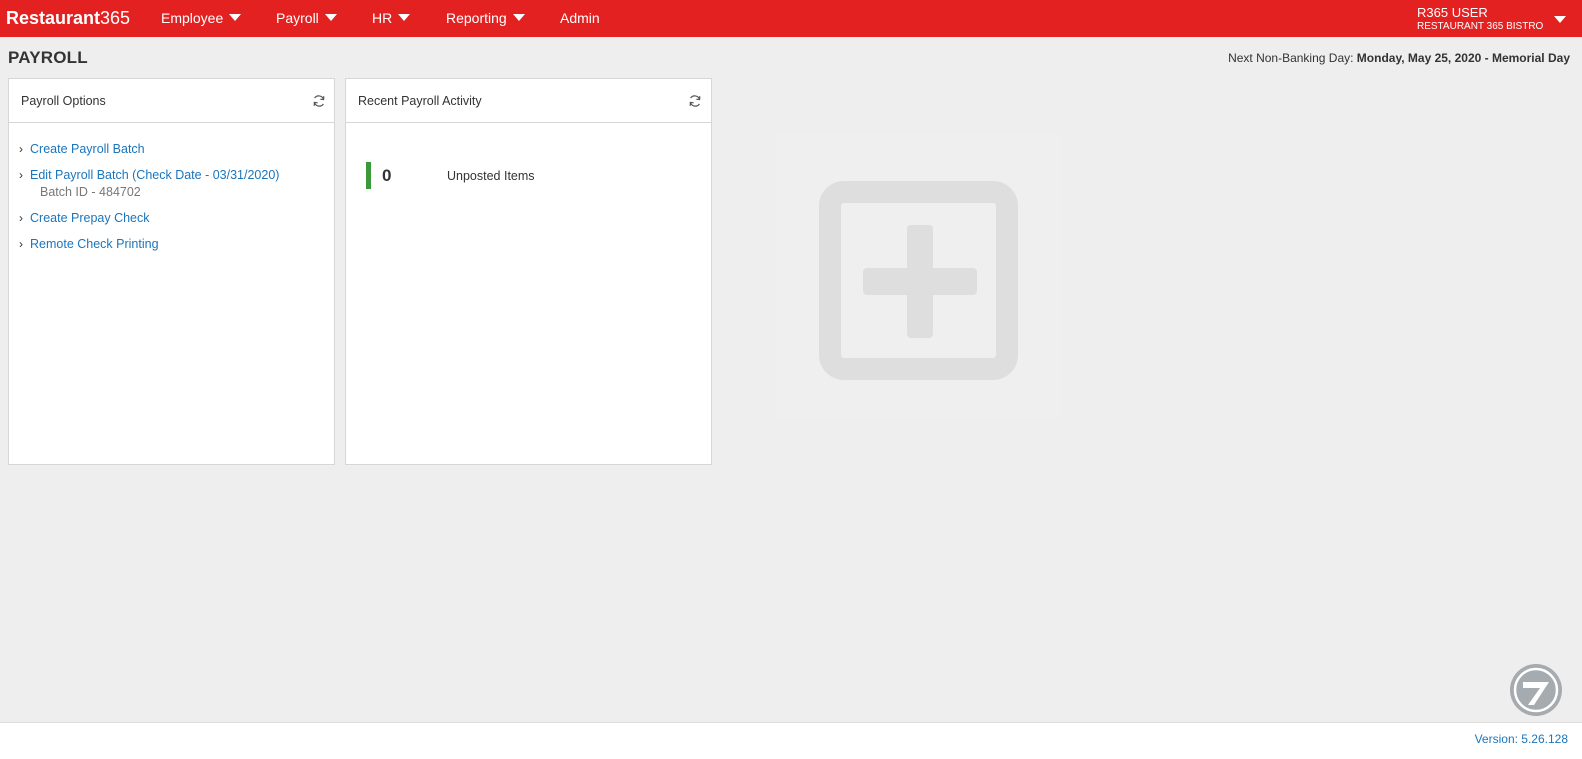 This screenshot has width=1582, height=759. Describe the element at coordinates (53, 18) in the screenshot. I see `brand-name: Restaurant` at that location.